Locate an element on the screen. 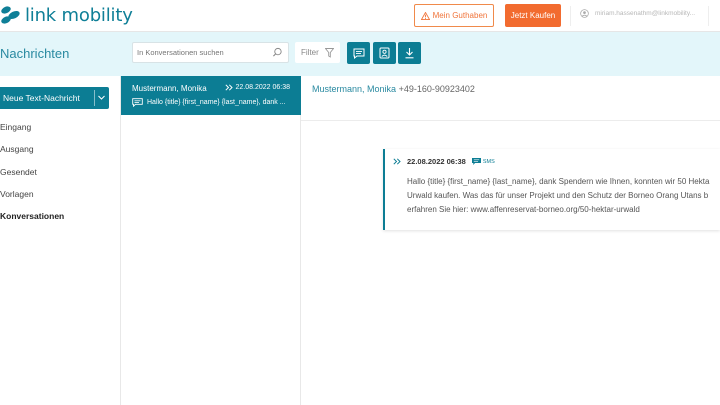 Image resolution: width=720 pixels, height=405 pixels. my-credit-button: Mein Guthaben is located at coordinates (454, 15).